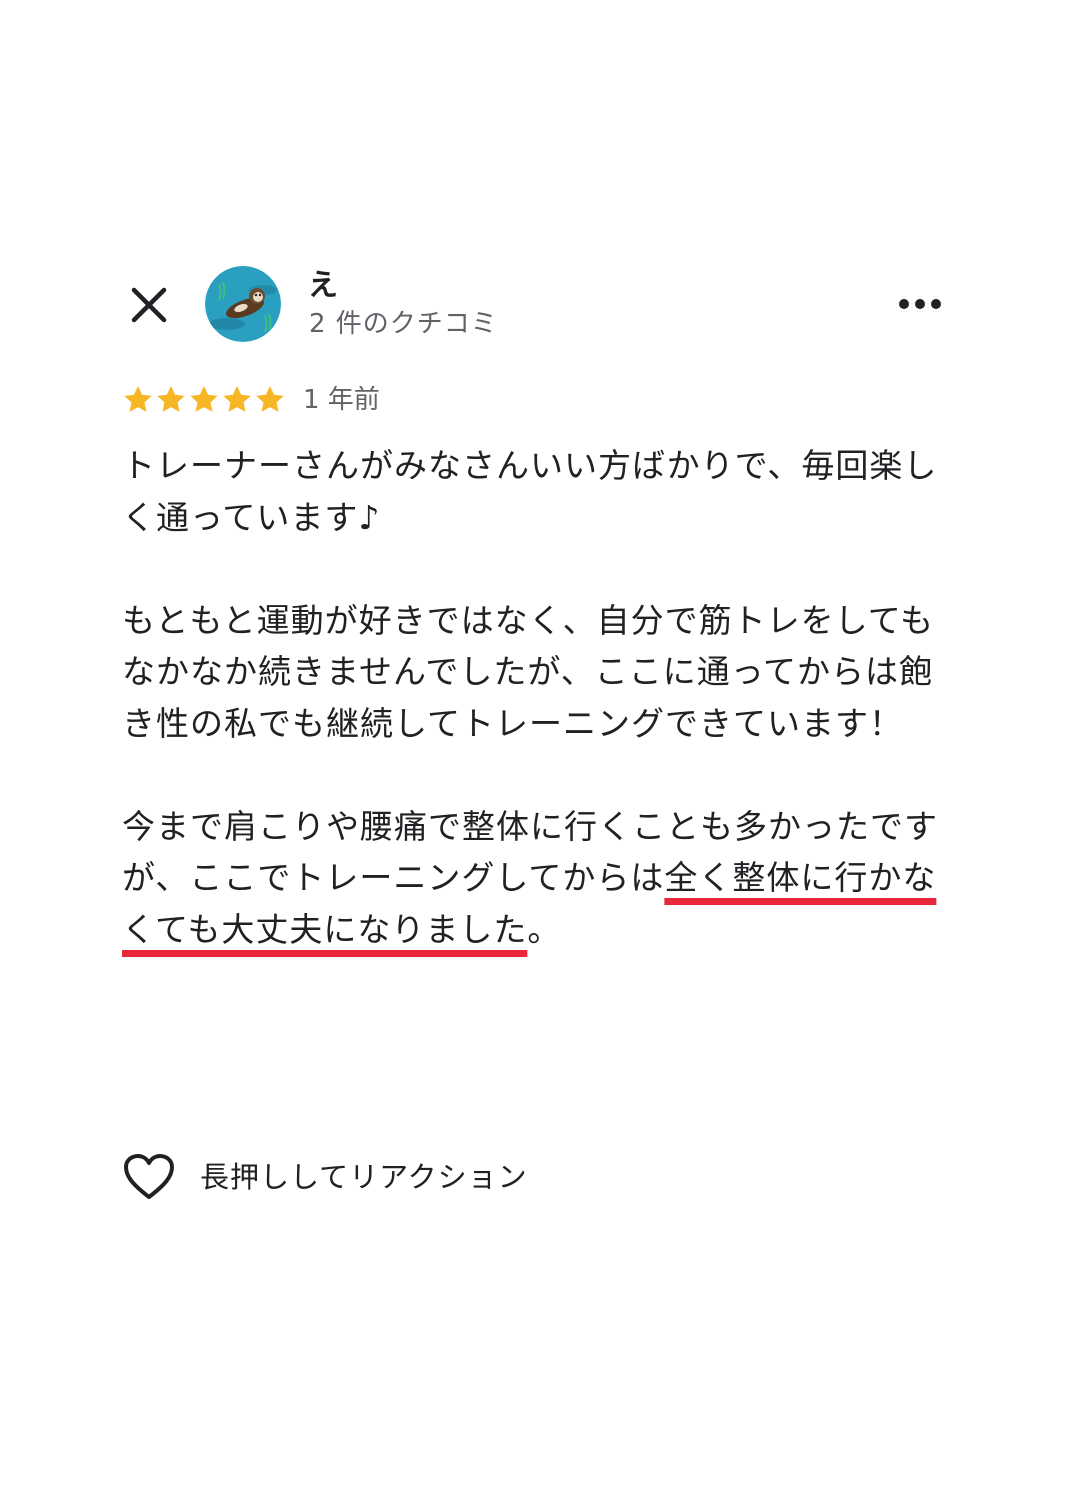 This screenshot has width=1080, height=1490. I want to click on more-horizontal-icon, so click(920, 304).